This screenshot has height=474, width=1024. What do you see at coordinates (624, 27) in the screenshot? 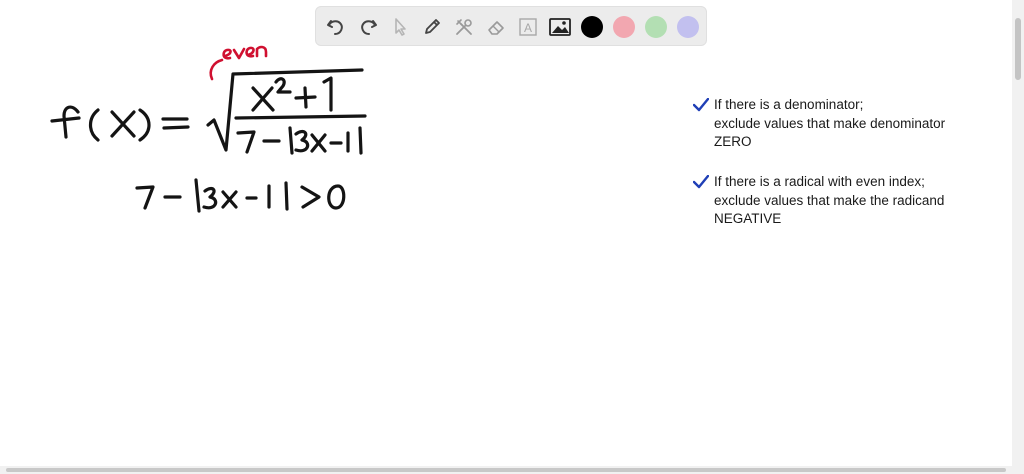
I see `color-swatch-pink` at bounding box center [624, 27].